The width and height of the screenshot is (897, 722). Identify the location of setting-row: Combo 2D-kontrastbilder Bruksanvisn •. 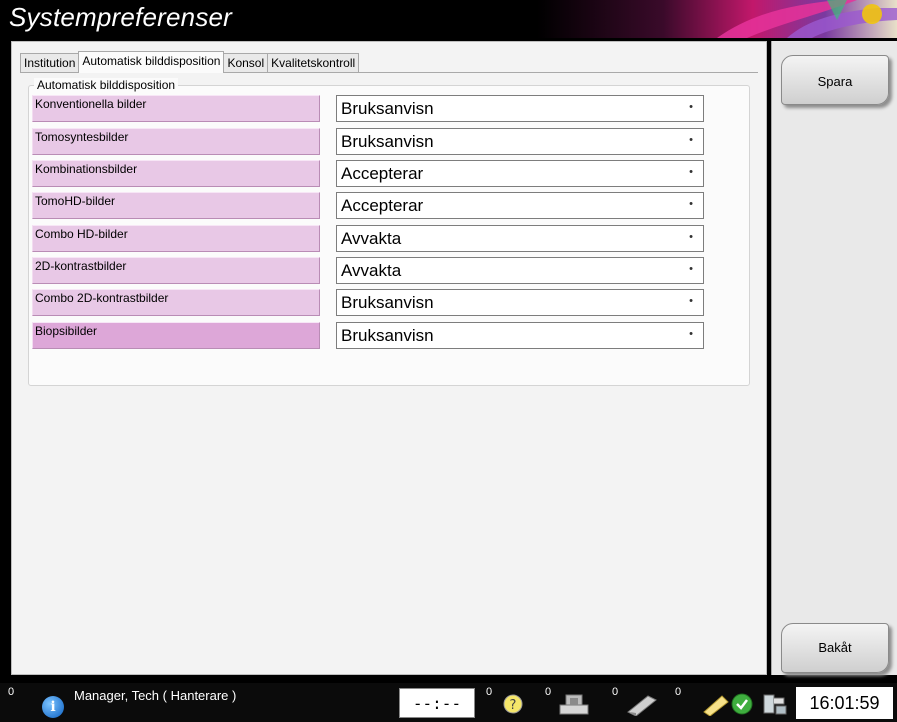
(368, 302).